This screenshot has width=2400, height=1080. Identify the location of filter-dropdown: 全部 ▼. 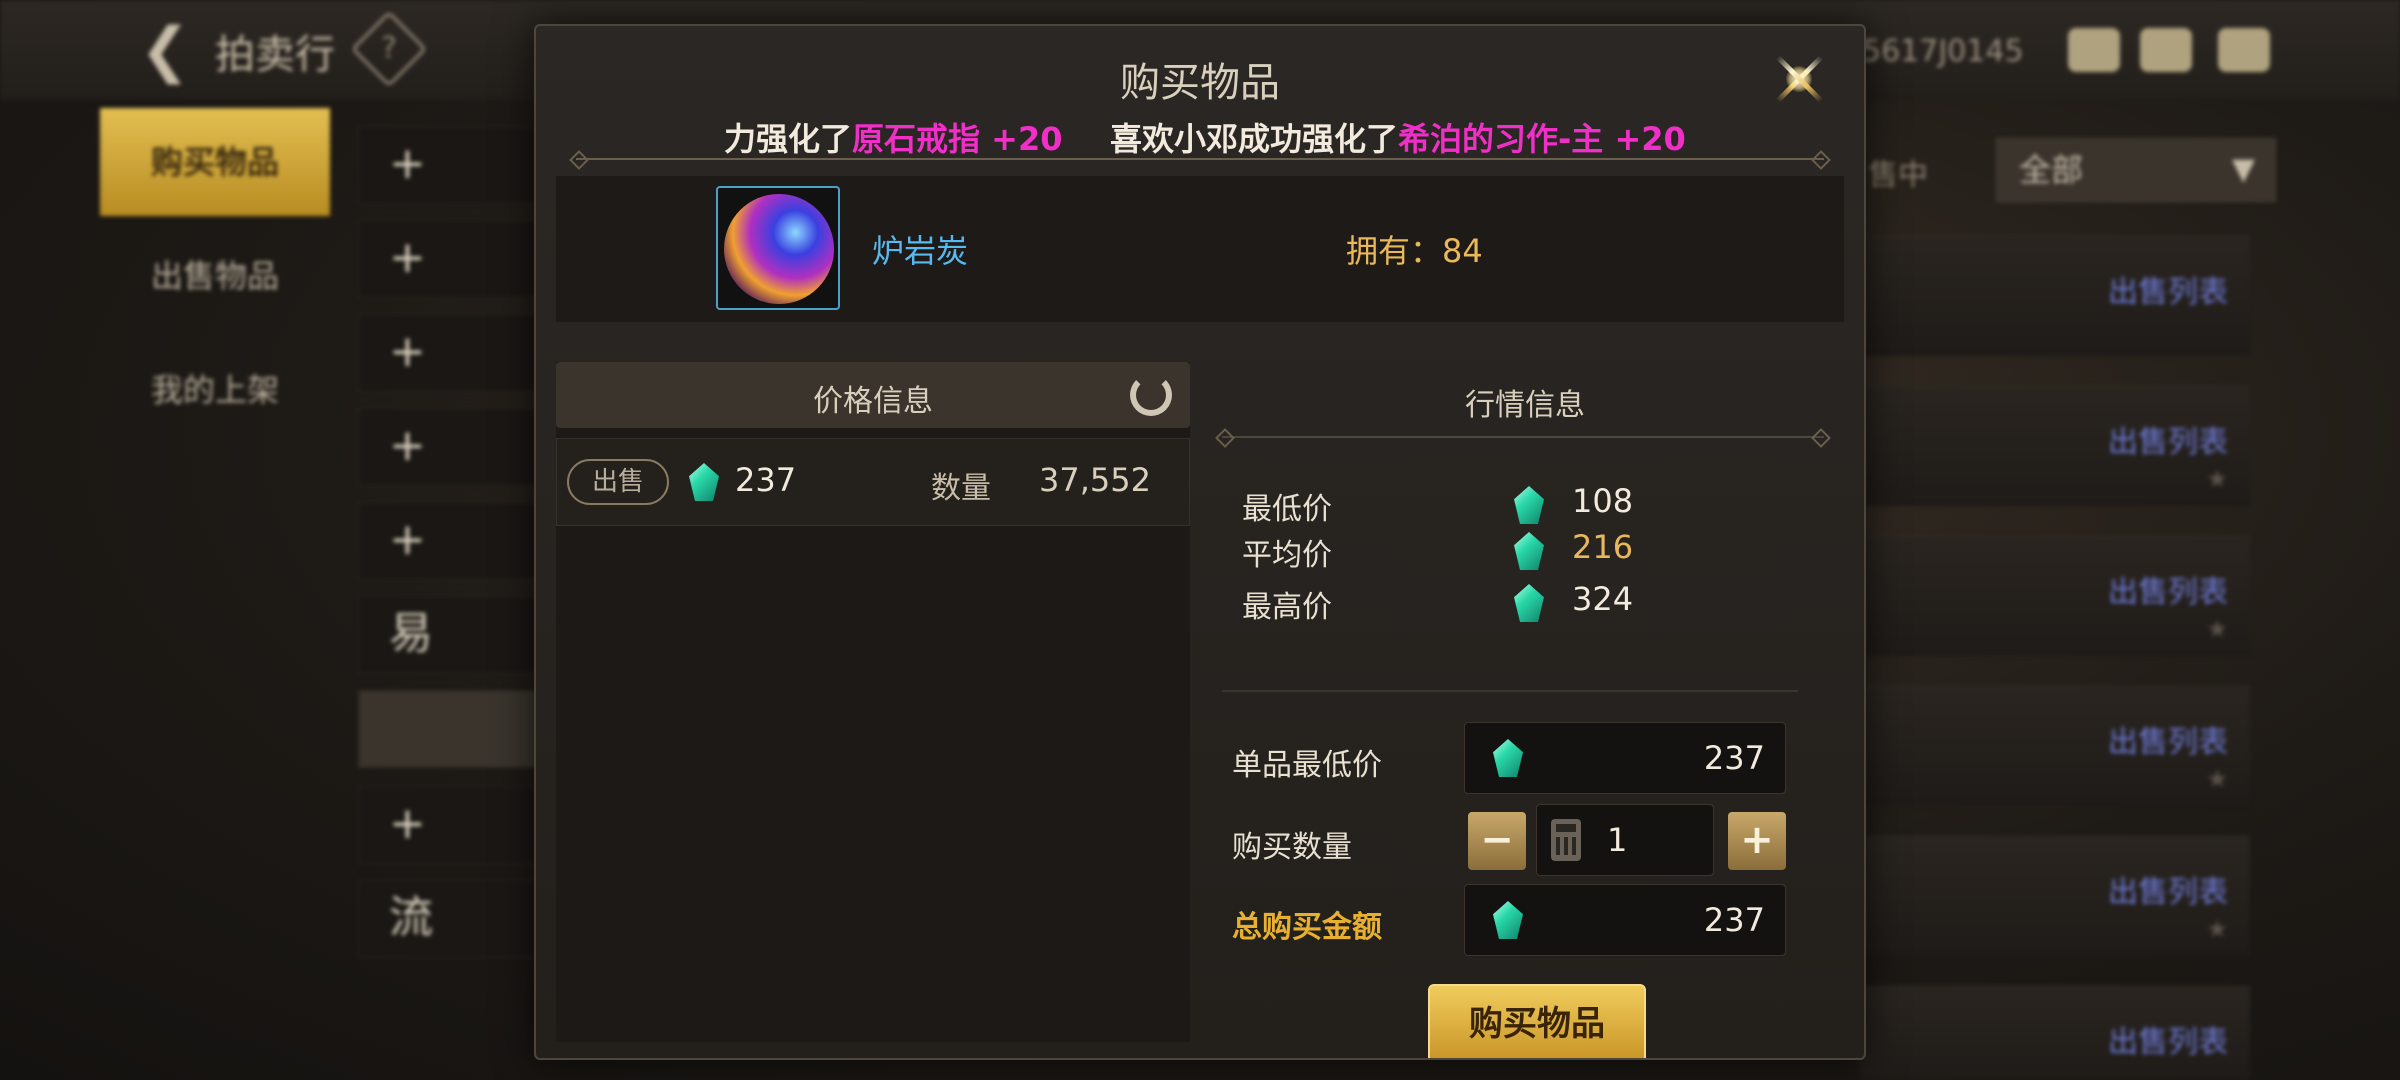
(2136, 170).